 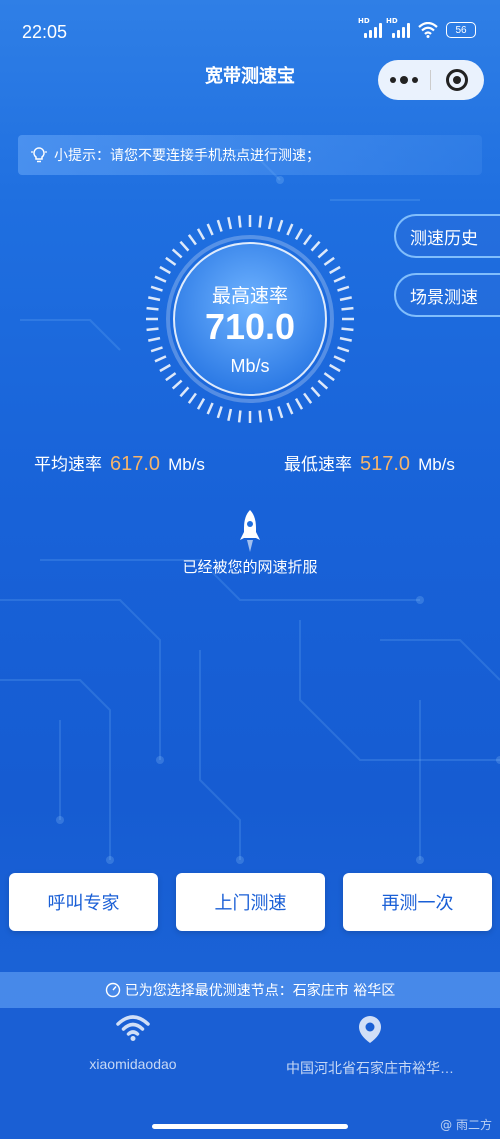 What do you see at coordinates (260, 991) in the screenshot?
I see `test-node-text: 已为您选择最优测速节点：石家庄市 裕华区` at bounding box center [260, 991].